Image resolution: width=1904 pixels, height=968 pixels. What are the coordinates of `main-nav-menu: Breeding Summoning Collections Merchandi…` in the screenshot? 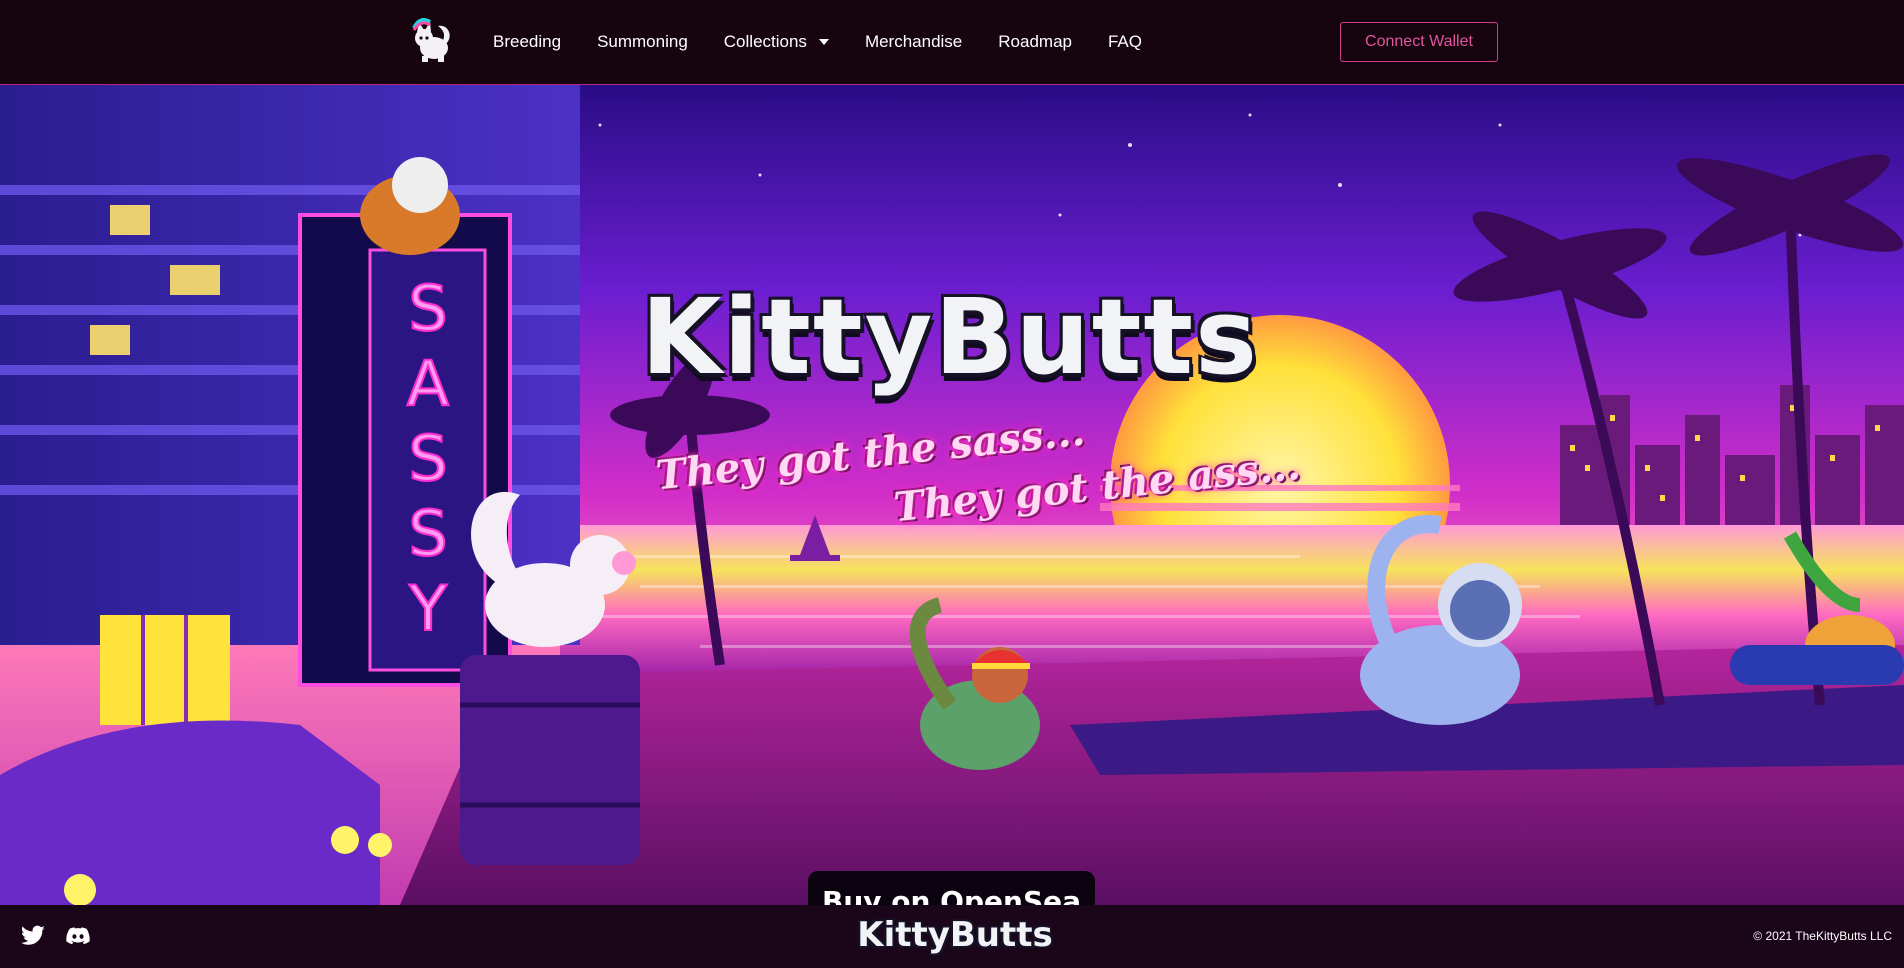 It's located at (835, 42).